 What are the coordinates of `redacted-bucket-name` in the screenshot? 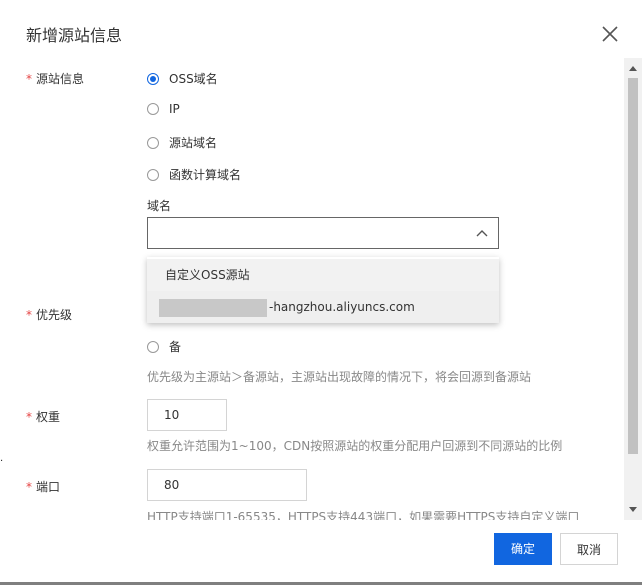 It's located at (213, 307).